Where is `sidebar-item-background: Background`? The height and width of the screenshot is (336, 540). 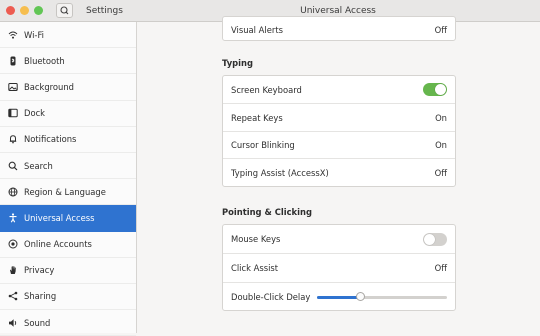
sidebar-item-background: Background is located at coordinates (68, 87).